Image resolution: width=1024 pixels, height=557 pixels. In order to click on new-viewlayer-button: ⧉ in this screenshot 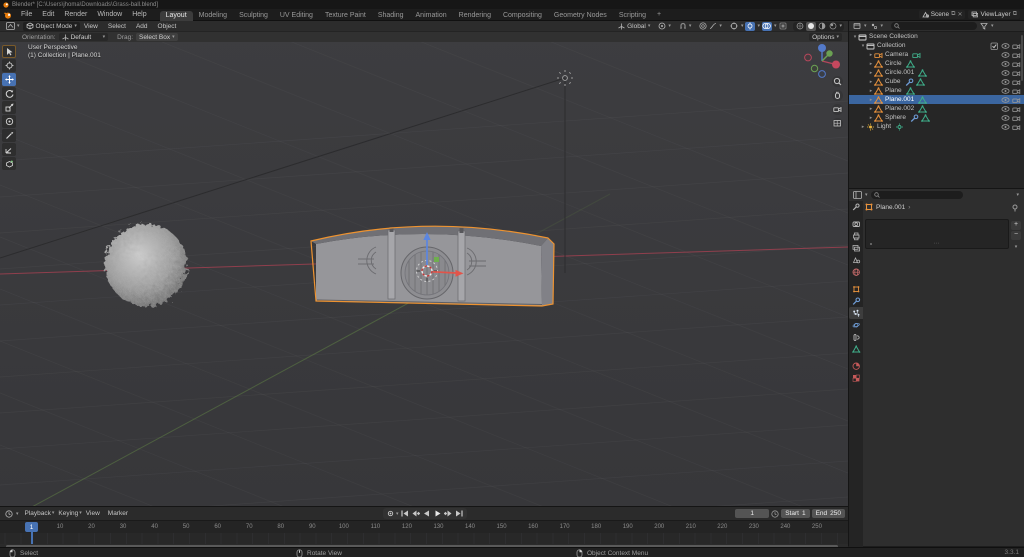, I will do `click(1015, 14)`.